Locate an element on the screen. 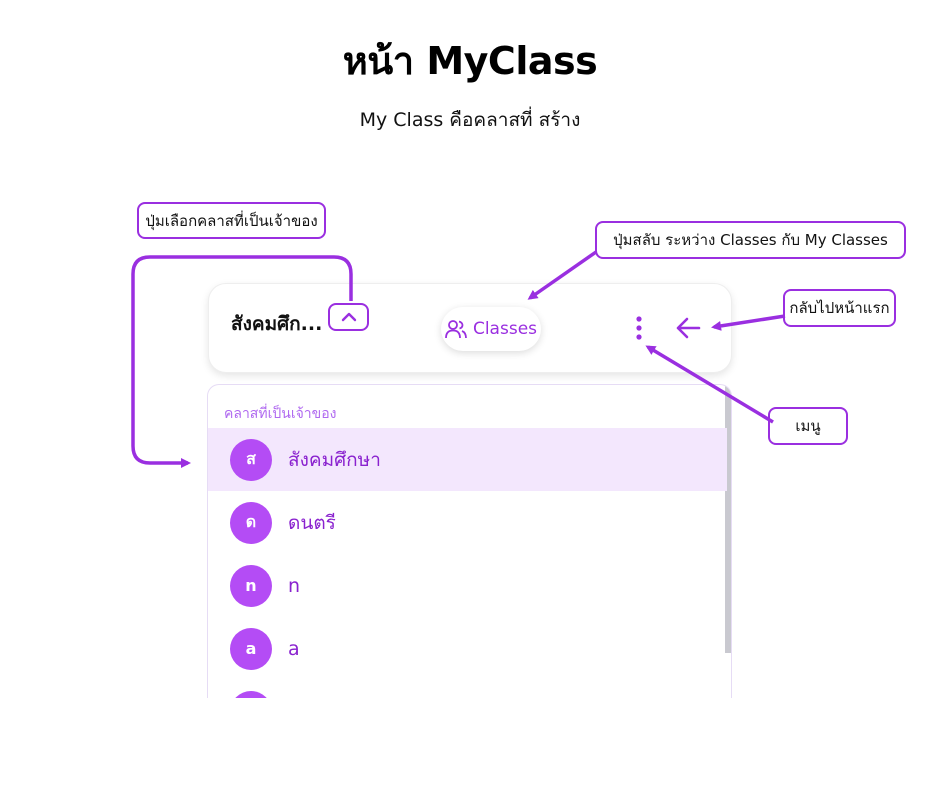 The width and height of the screenshot is (940, 788). class-item-2: n n is located at coordinates (467, 585).